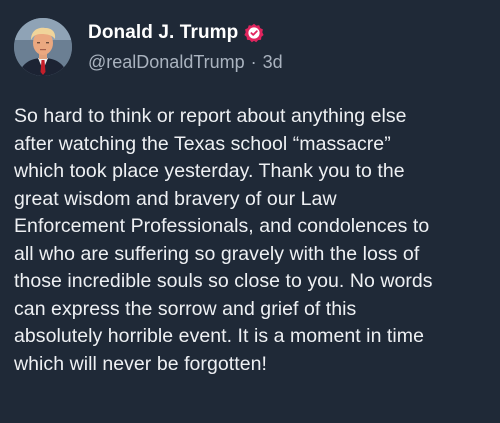  I want to click on author-info: Donald J. Trump @realDonaldTrump · 3d, so click(185, 47).